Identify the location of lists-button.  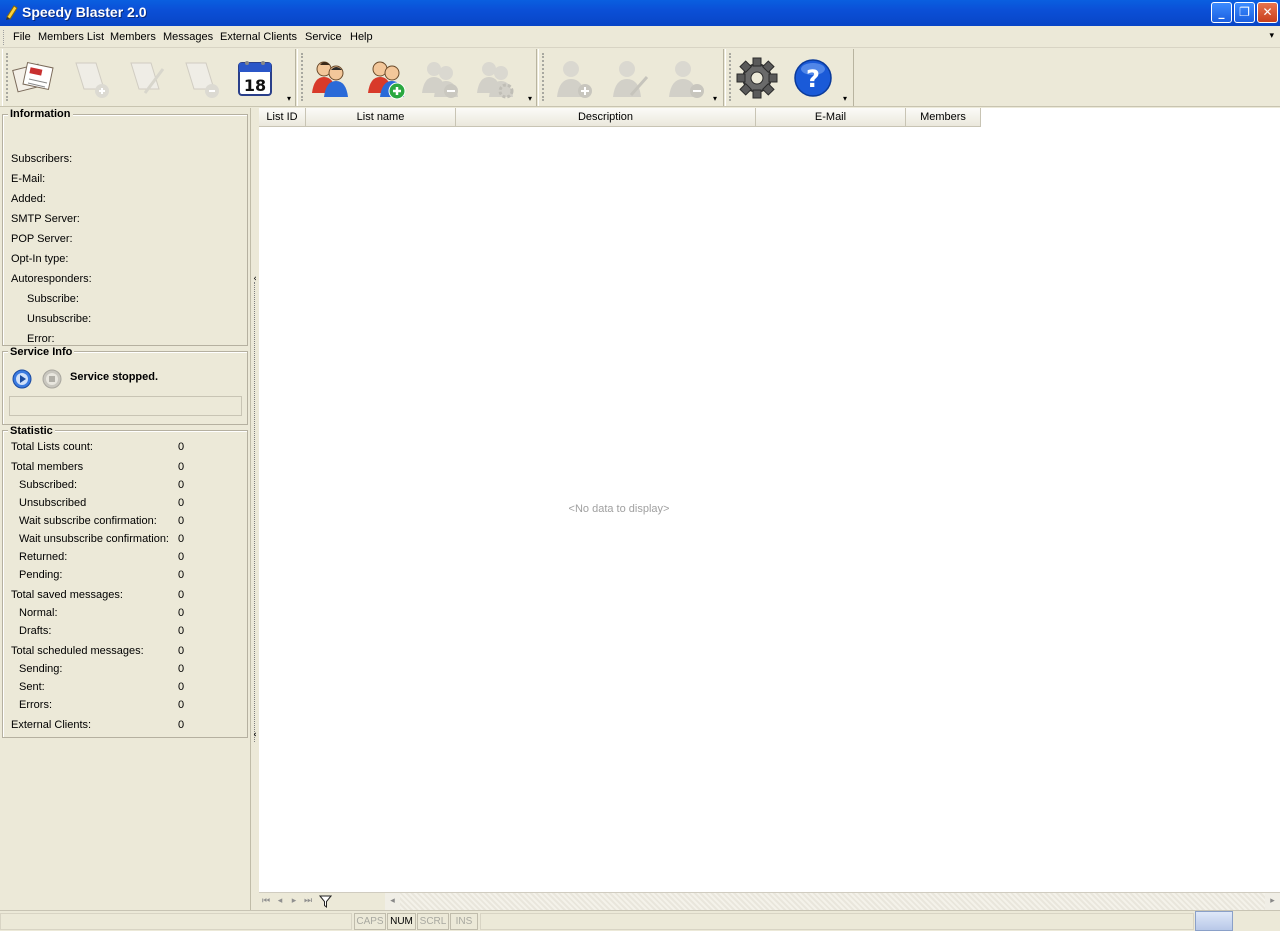
(35, 78).